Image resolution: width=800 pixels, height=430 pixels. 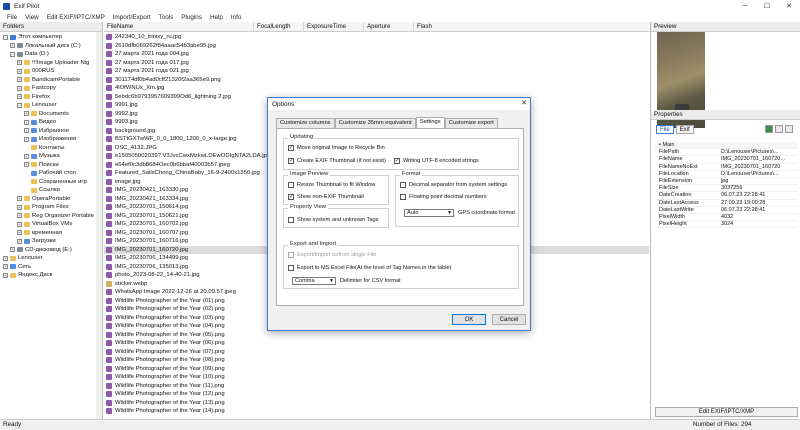 What do you see at coordinates (279, 27) in the screenshot?
I see `column-focallength: FocalLength` at bounding box center [279, 27].